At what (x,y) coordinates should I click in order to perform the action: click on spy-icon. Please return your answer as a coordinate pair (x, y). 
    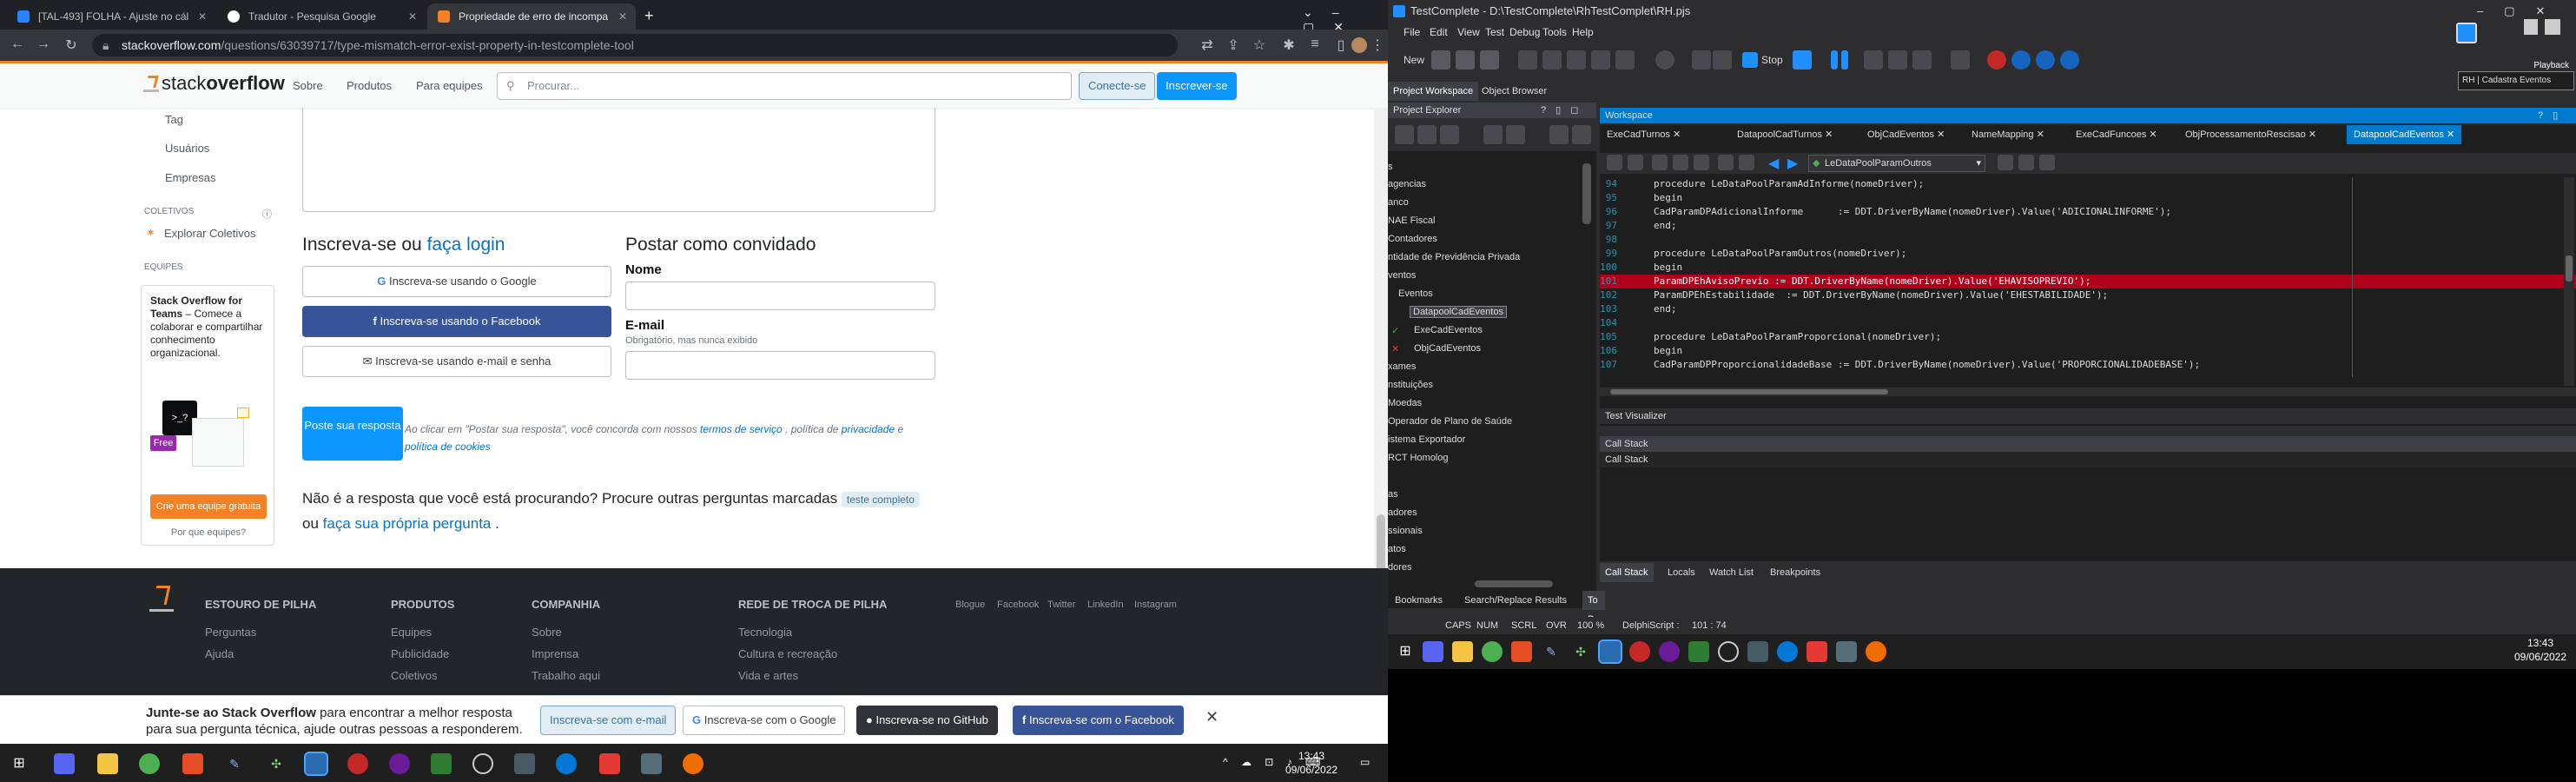
    Looking at the image, I should click on (2069, 60).